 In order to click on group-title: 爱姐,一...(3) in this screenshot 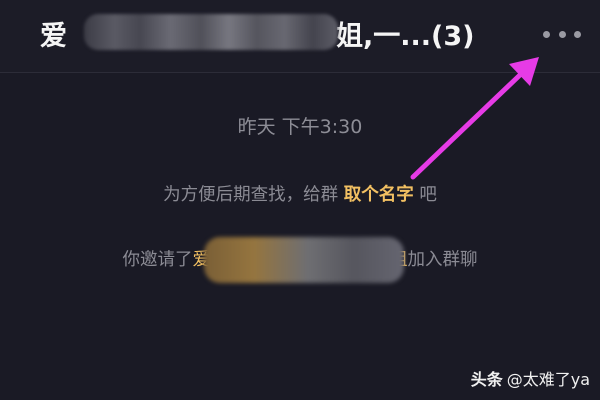, I will do `click(257, 33)`.